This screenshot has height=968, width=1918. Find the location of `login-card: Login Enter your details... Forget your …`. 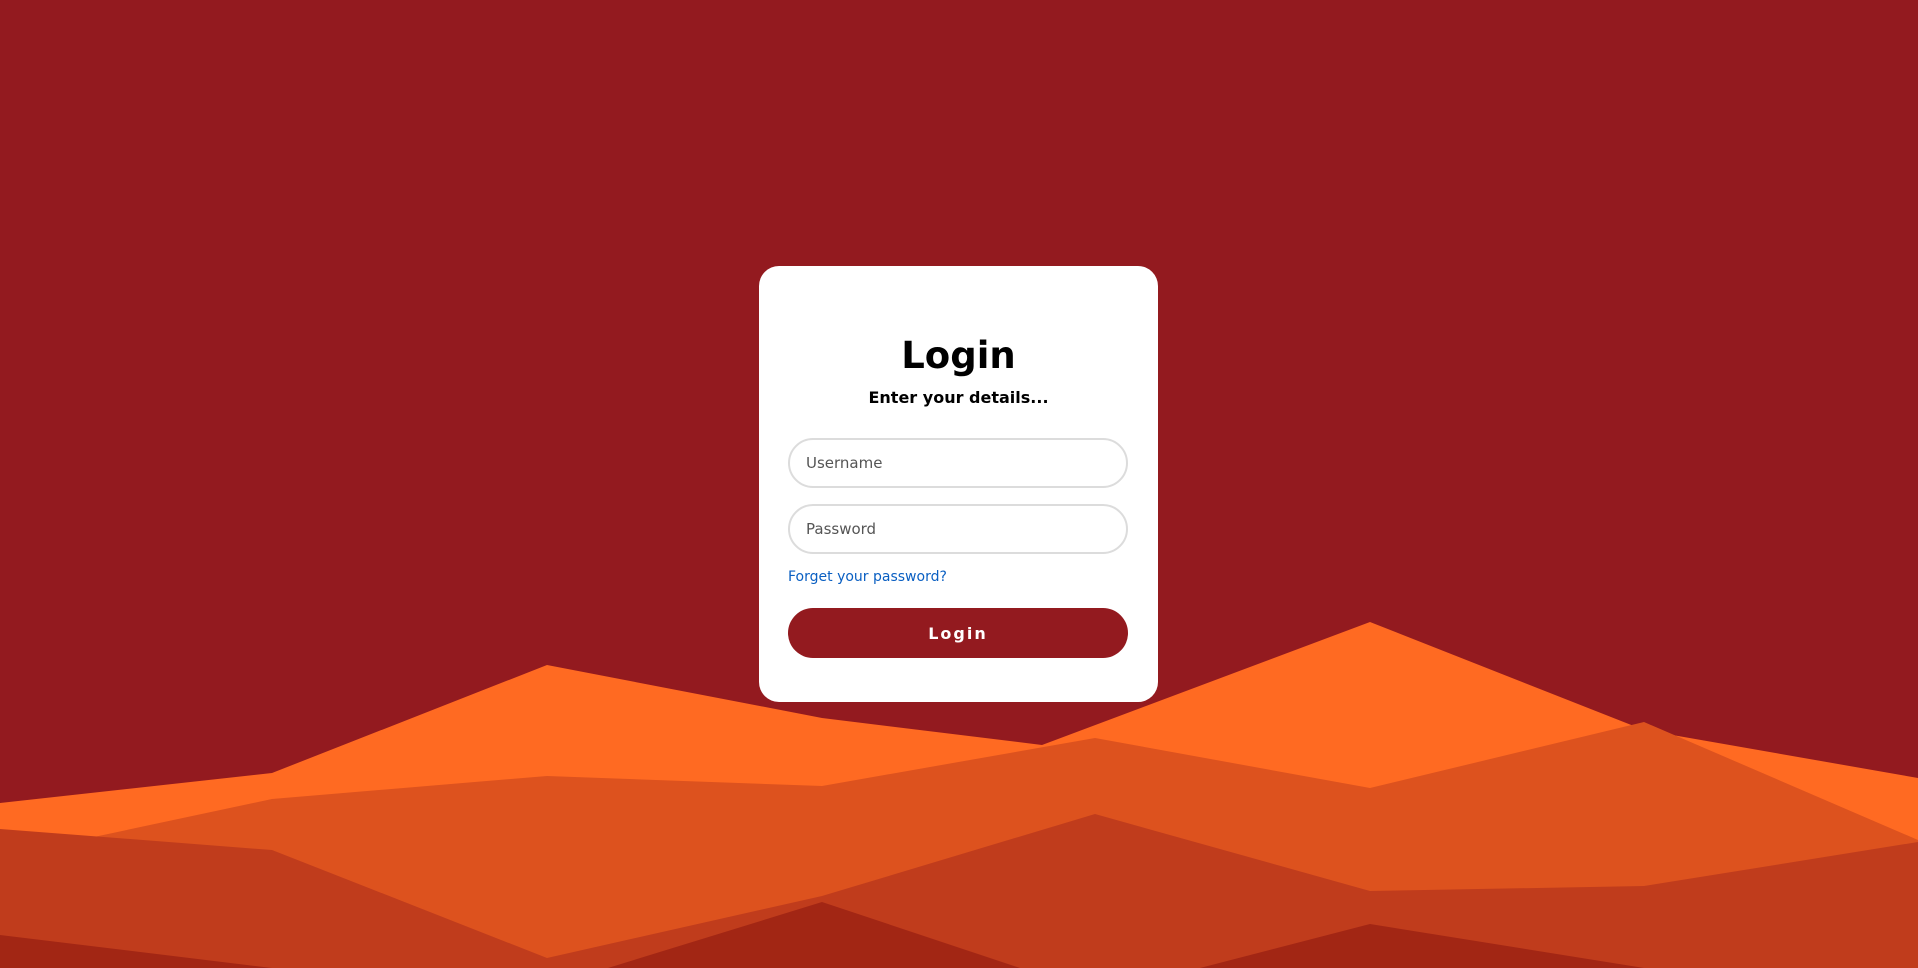

login-card: Login Enter your details... Forget your … is located at coordinates (958, 484).